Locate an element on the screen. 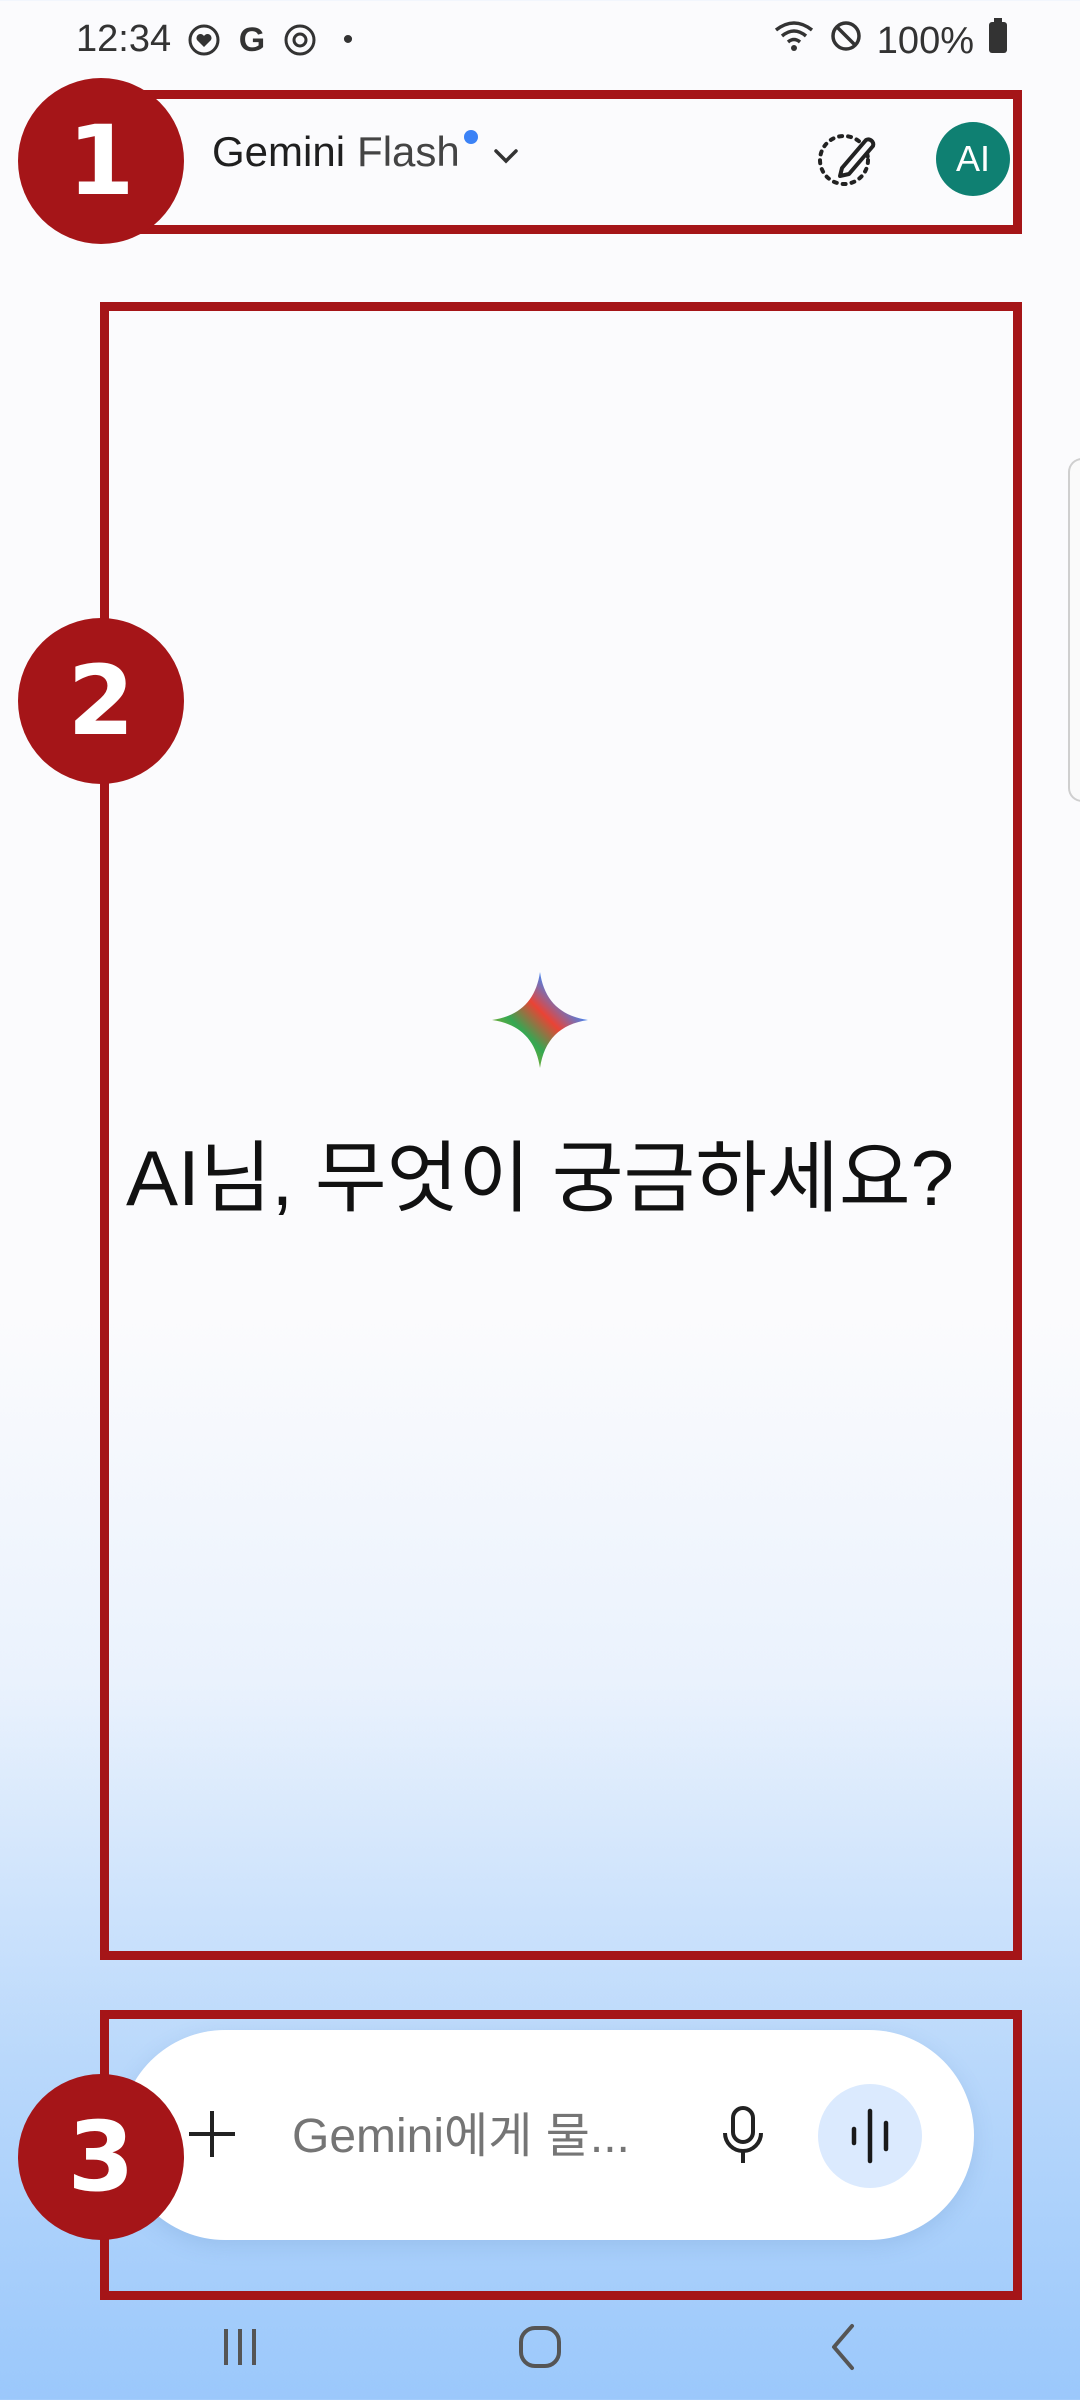  do-not-disturb-icon is located at coordinates (846, 41).